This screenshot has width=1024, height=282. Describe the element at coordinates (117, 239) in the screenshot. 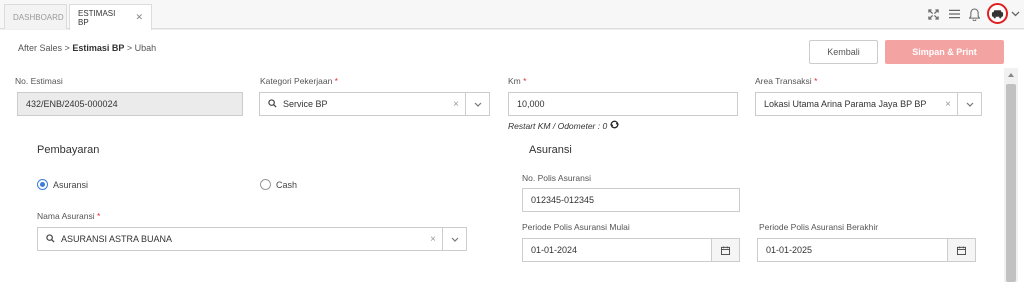

I see `nama-asuransi-value: ASURANSI ASTRA BUANA` at that location.